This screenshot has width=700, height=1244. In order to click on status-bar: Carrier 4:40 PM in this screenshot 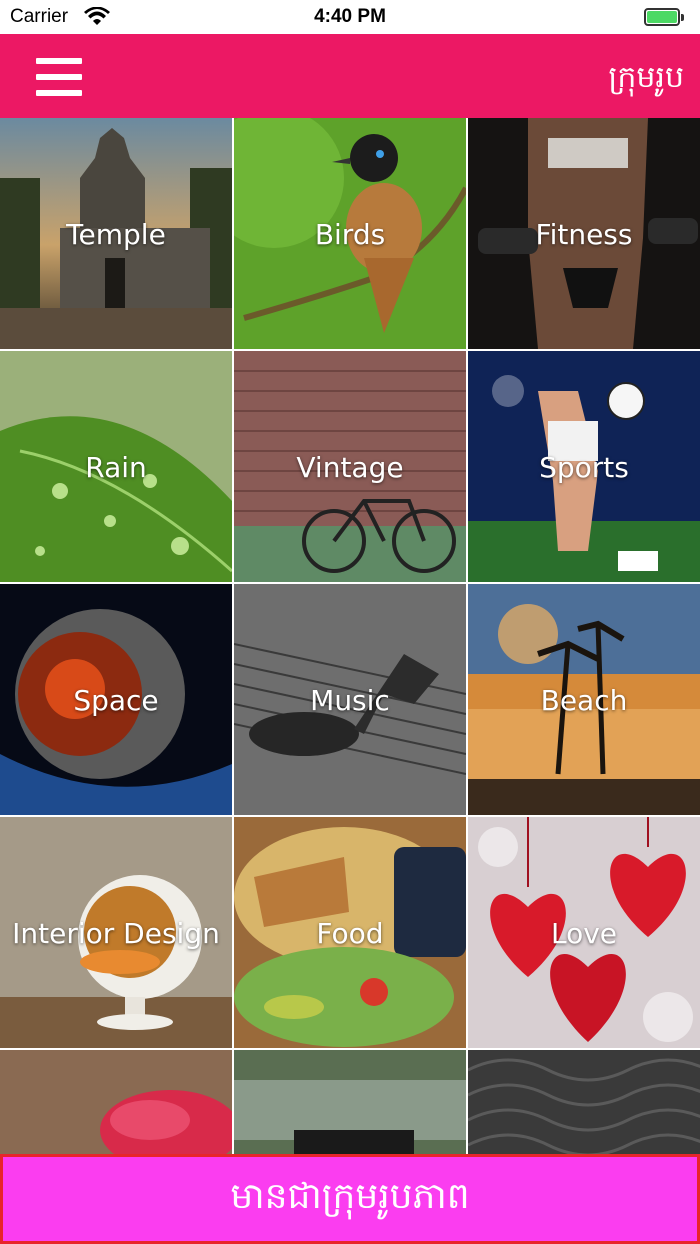, I will do `click(350, 17)`.